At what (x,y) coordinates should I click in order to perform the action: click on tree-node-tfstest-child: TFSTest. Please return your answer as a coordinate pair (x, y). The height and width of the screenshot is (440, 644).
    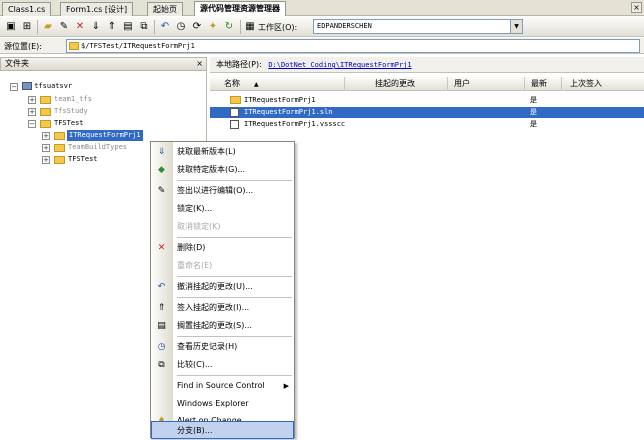
    Looking at the image, I should click on (83, 159).